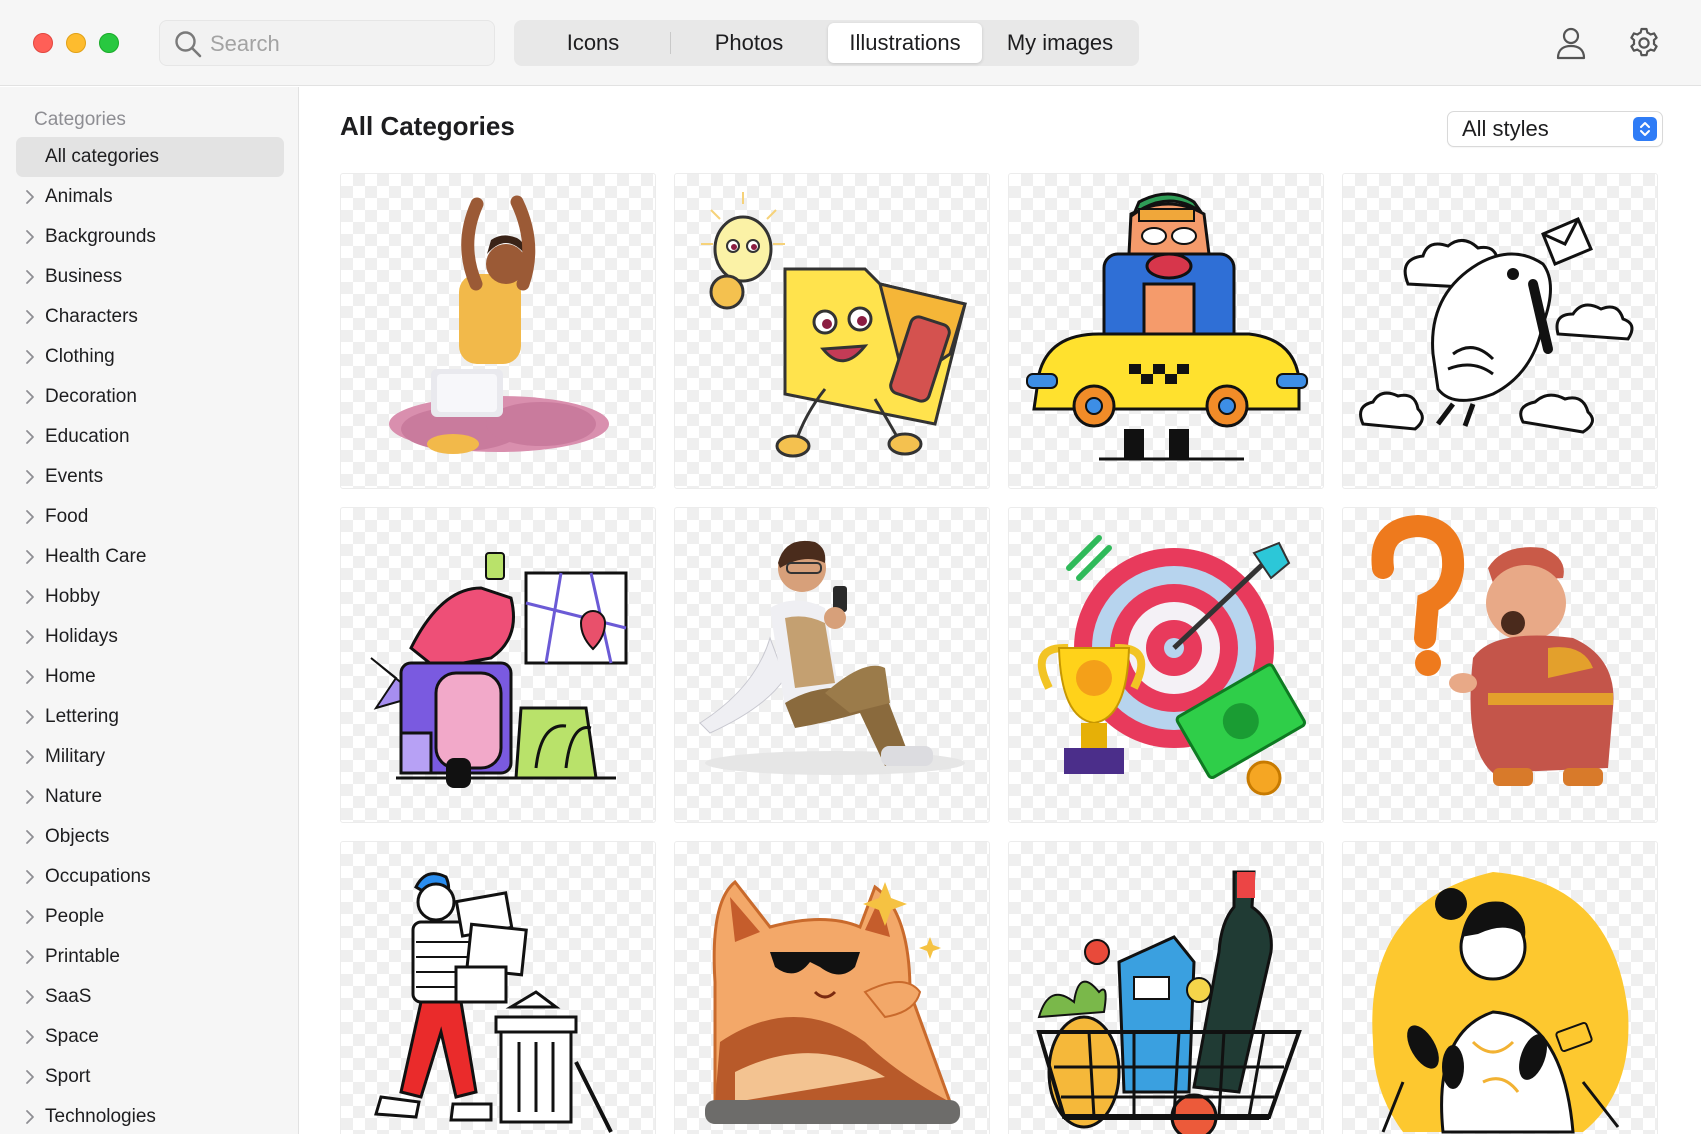  I want to click on search-box, so click(327, 43).